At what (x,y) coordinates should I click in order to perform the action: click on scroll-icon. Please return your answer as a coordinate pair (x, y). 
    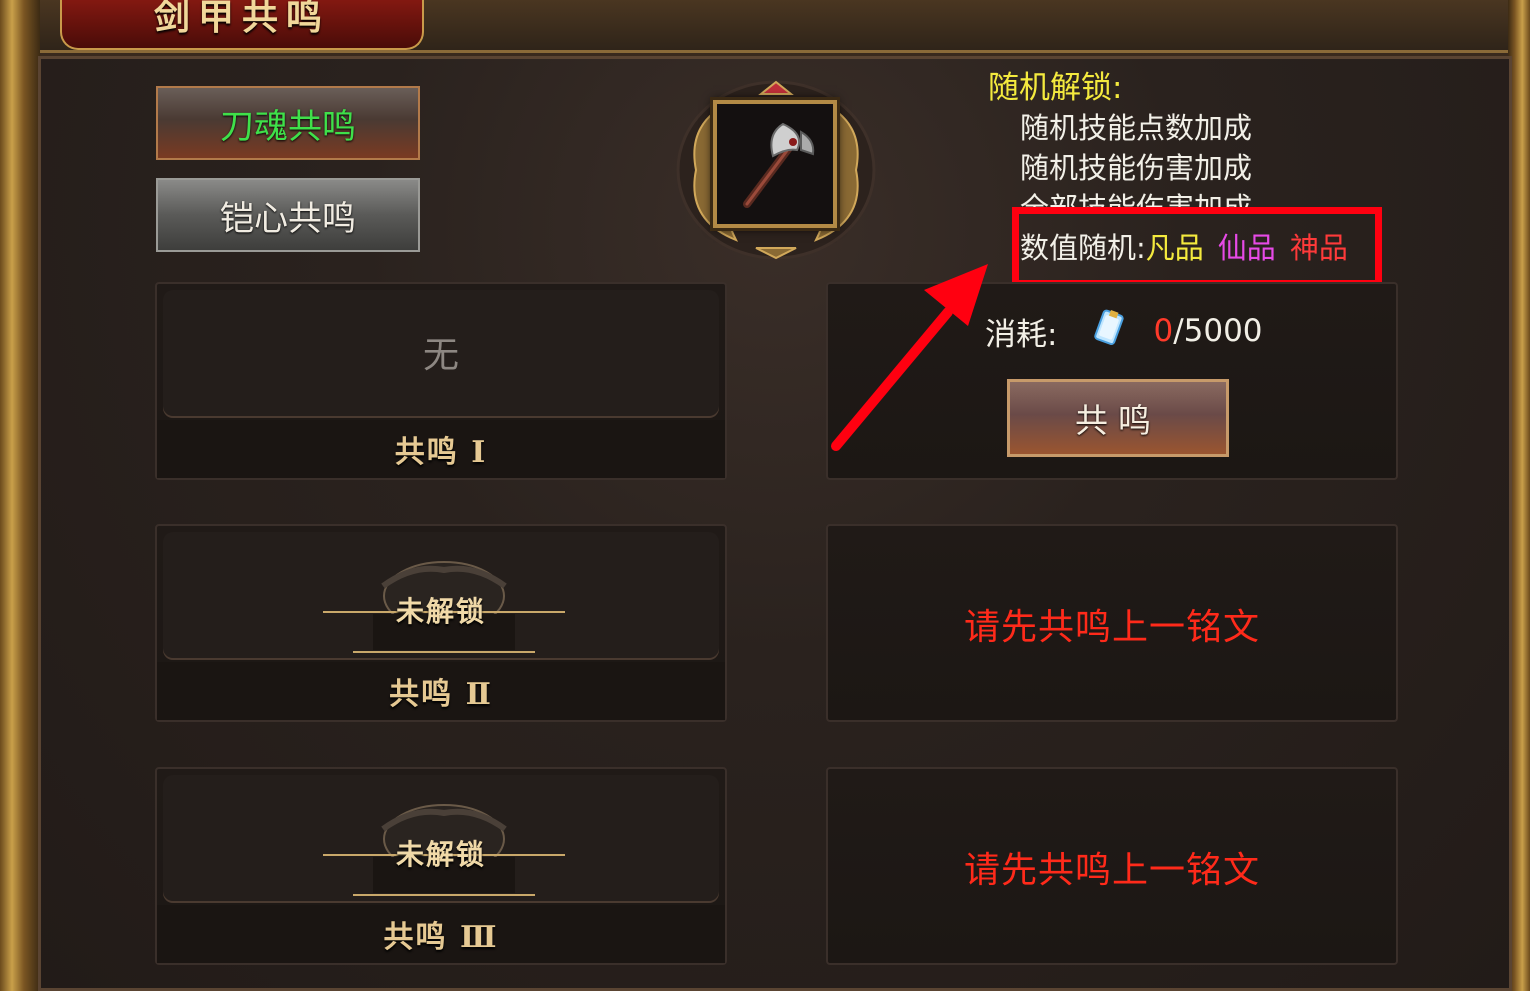
    Looking at the image, I should click on (1108, 331).